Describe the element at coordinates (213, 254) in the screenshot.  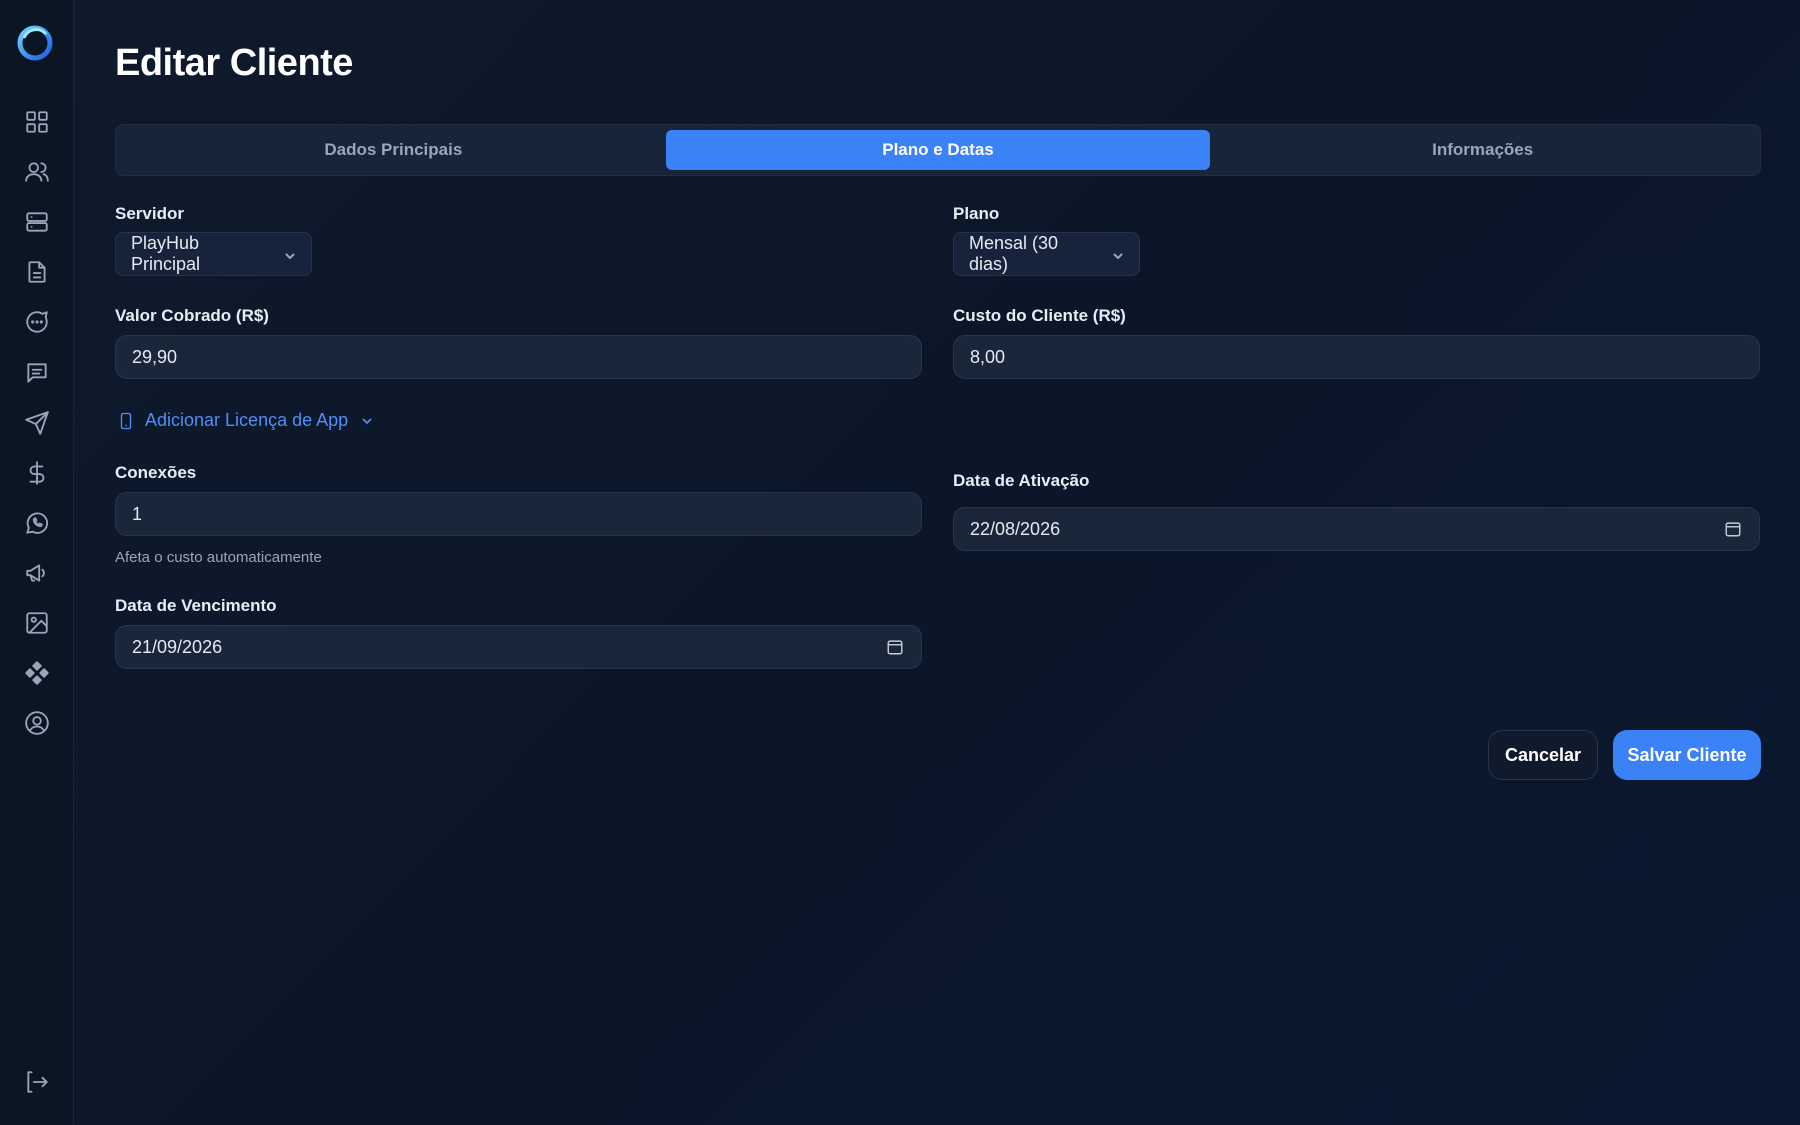
I see `servidor-select: PlayHub Principal` at that location.